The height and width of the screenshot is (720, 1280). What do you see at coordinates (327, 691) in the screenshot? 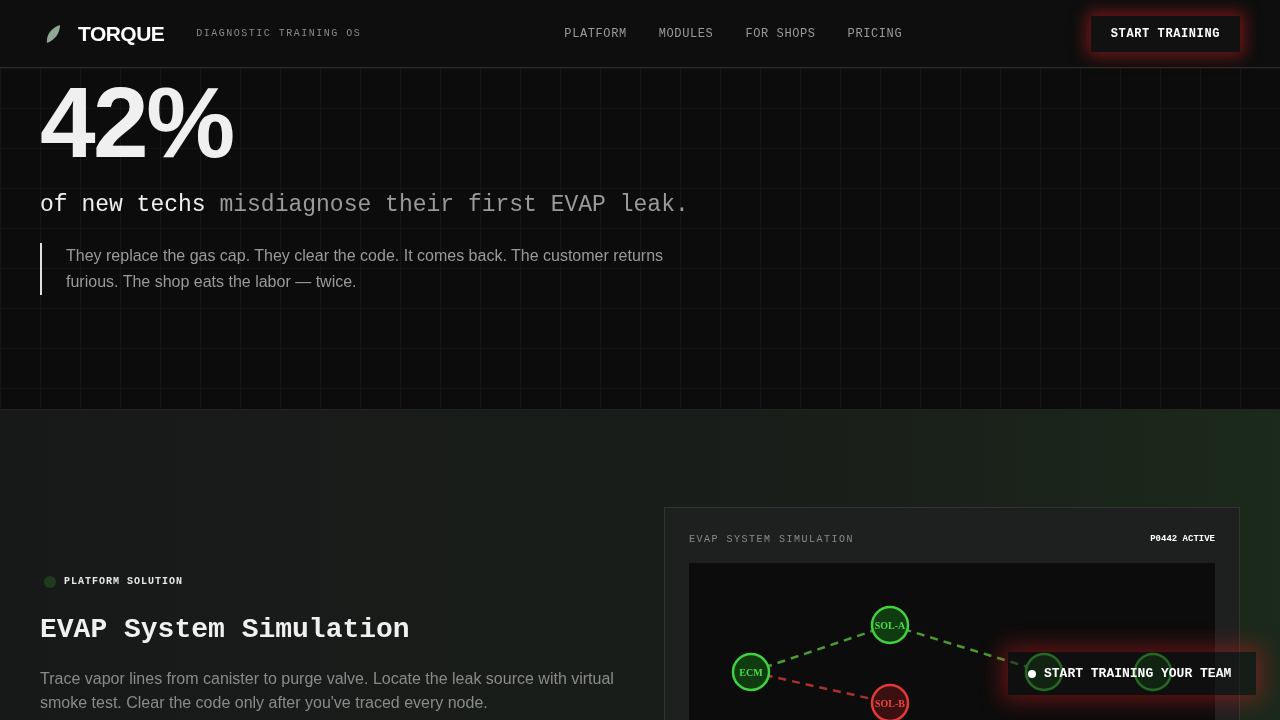
I see `section-description: Trace vapor lines from canister to purge valve. Locate the leak source with virtual smoke test. Clear the code only after you've traced every node.` at bounding box center [327, 691].